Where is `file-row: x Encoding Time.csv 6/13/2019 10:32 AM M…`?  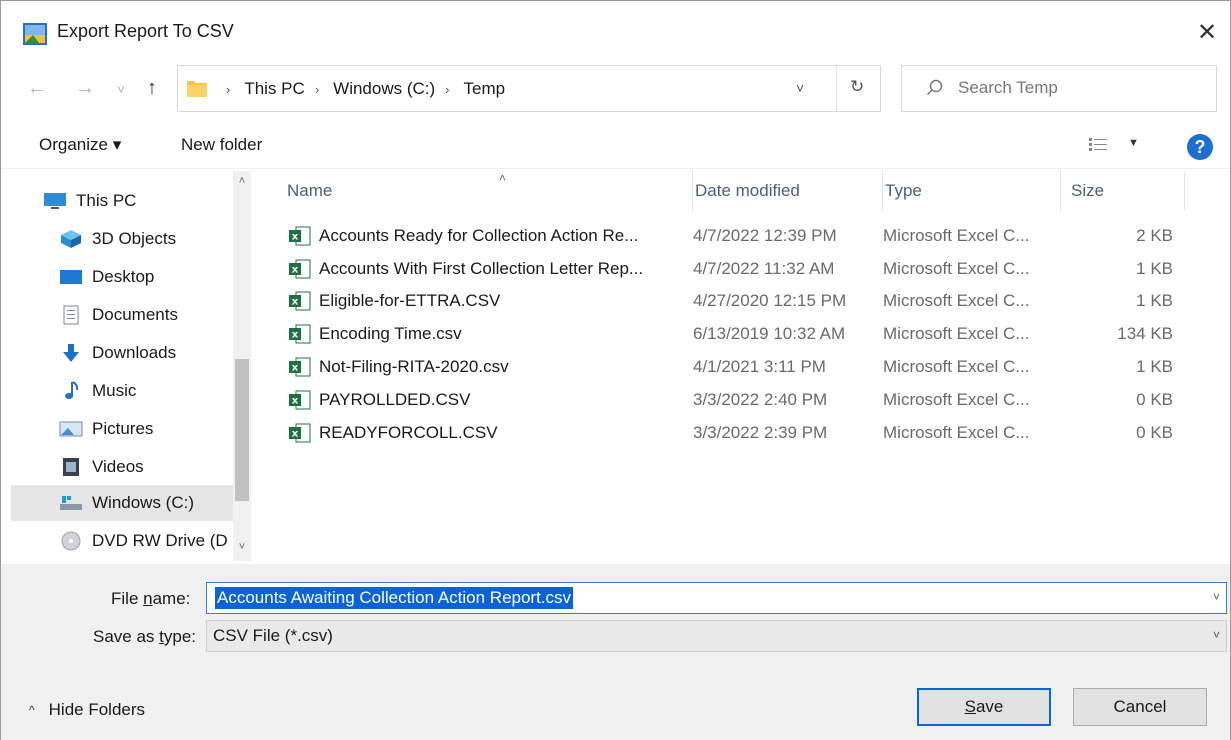 file-row: x Encoding Time.csv 6/13/2019 10:32 AM M… is located at coordinates (731, 334).